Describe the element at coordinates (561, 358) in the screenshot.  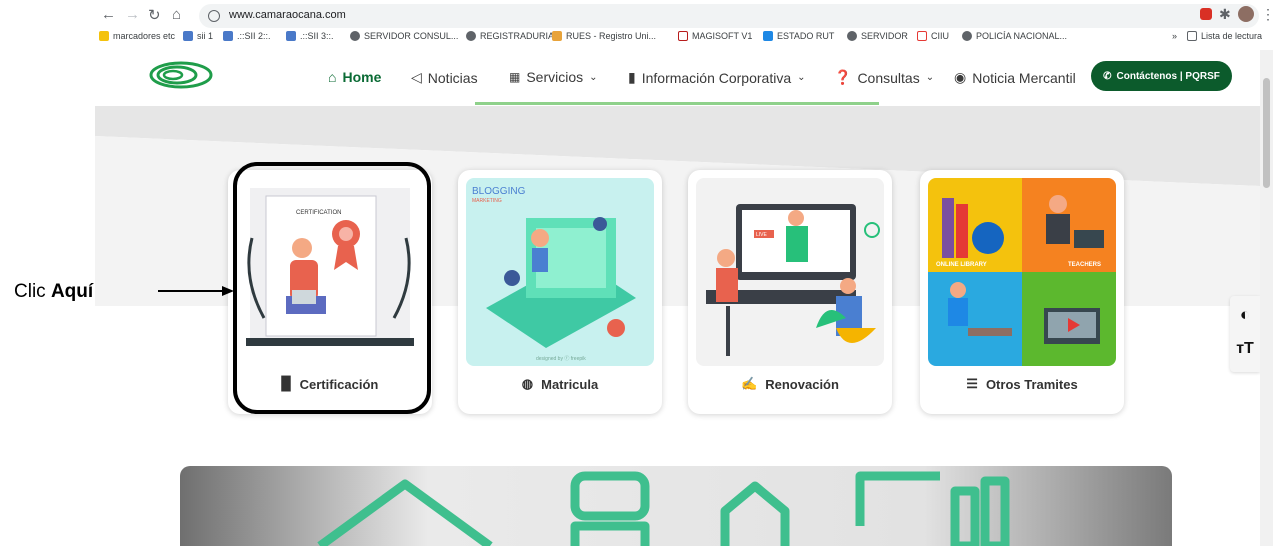
I see `designed-by-text: designed by ⓕ freepik` at that location.